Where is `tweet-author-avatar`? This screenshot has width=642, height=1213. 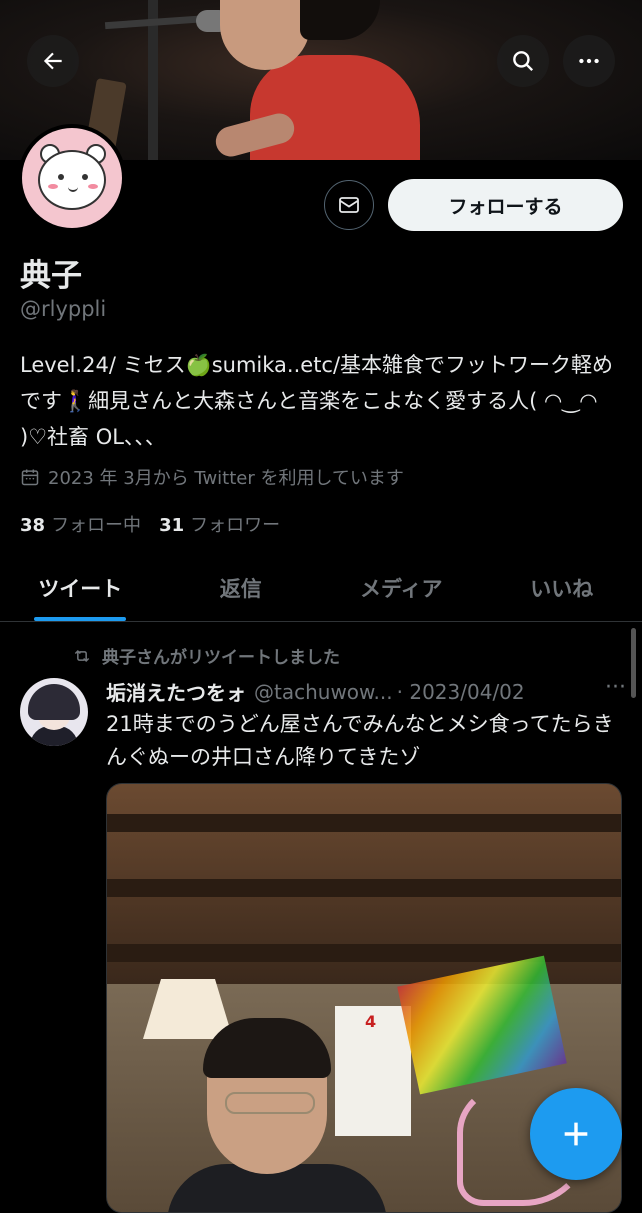 tweet-author-avatar is located at coordinates (54, 712).